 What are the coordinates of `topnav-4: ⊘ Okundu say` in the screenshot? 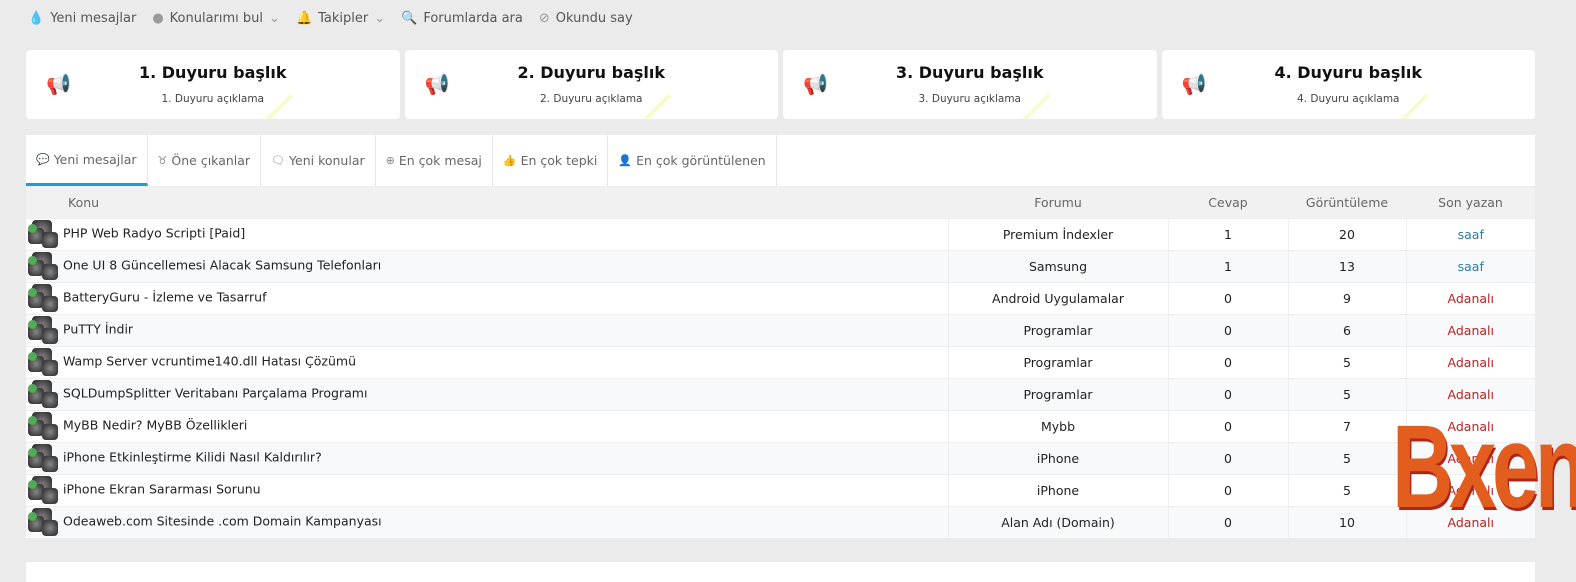 It's located at (586, 18).